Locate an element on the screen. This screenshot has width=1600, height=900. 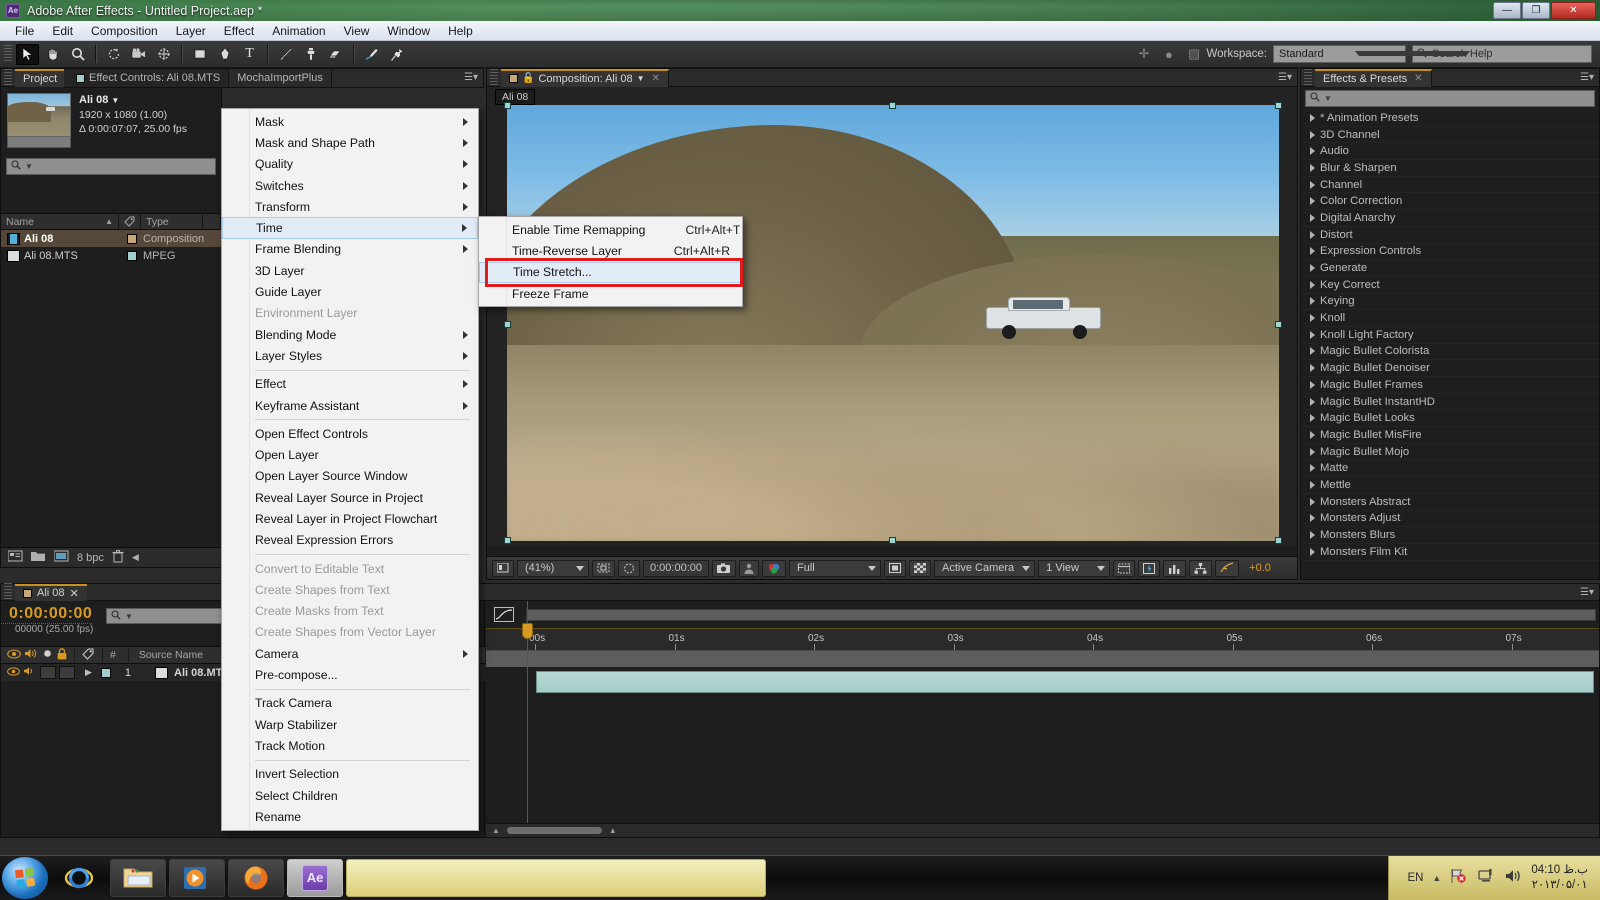
timeline-search-input: ▼ is located at coordinates (165, 616).